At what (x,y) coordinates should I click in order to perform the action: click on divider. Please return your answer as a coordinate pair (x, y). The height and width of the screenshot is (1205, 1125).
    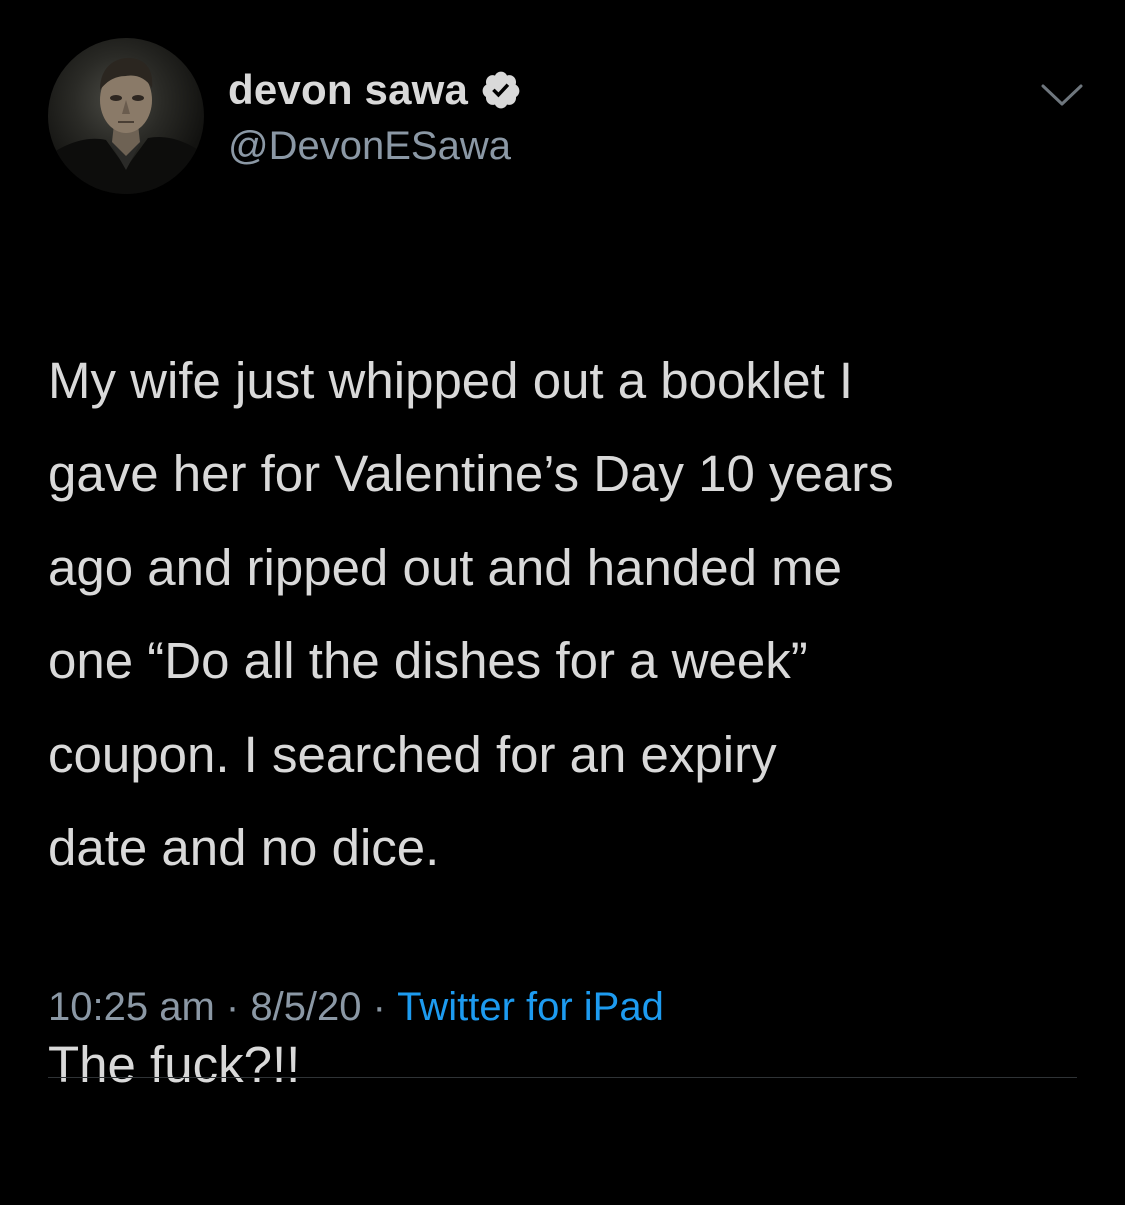
    Looking at the image, I should click on (562, 1077).